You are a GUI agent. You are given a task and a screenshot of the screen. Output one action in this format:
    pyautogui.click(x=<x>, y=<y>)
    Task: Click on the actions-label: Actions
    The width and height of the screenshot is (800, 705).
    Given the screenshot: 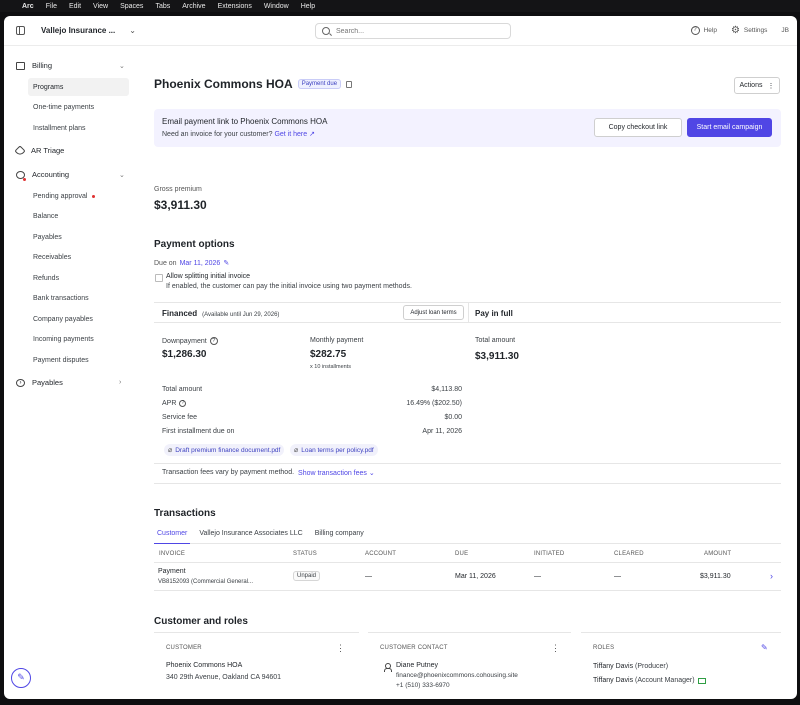 What is the action you would take?
    pyautogui.click(x=751, y=85)
    